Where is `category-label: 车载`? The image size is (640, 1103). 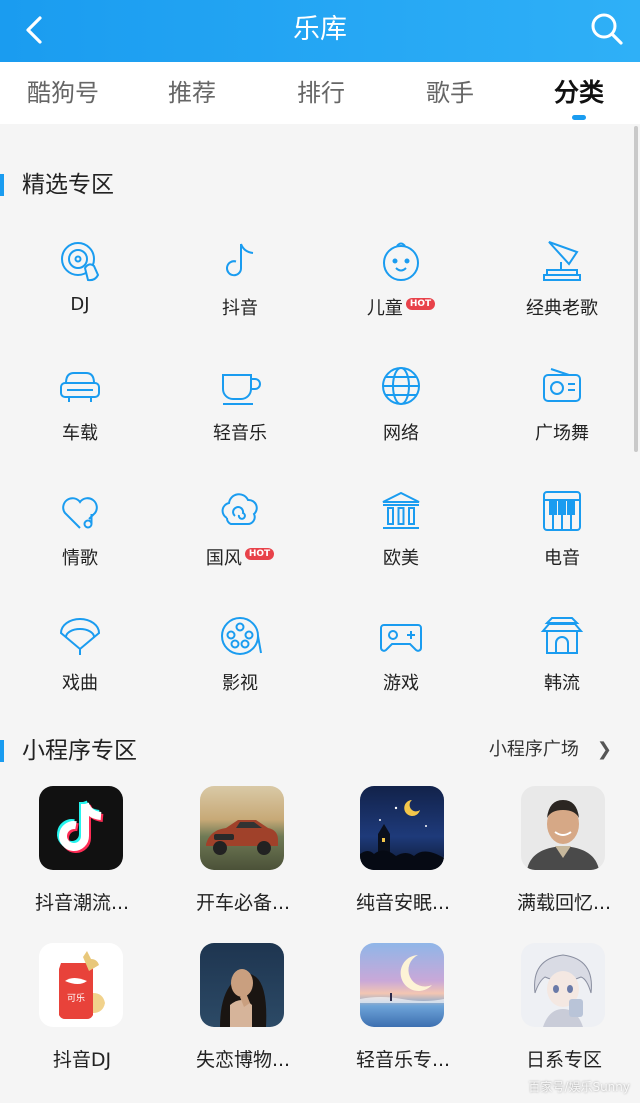 category-label: 车载 is located at coordinates (80, 433).